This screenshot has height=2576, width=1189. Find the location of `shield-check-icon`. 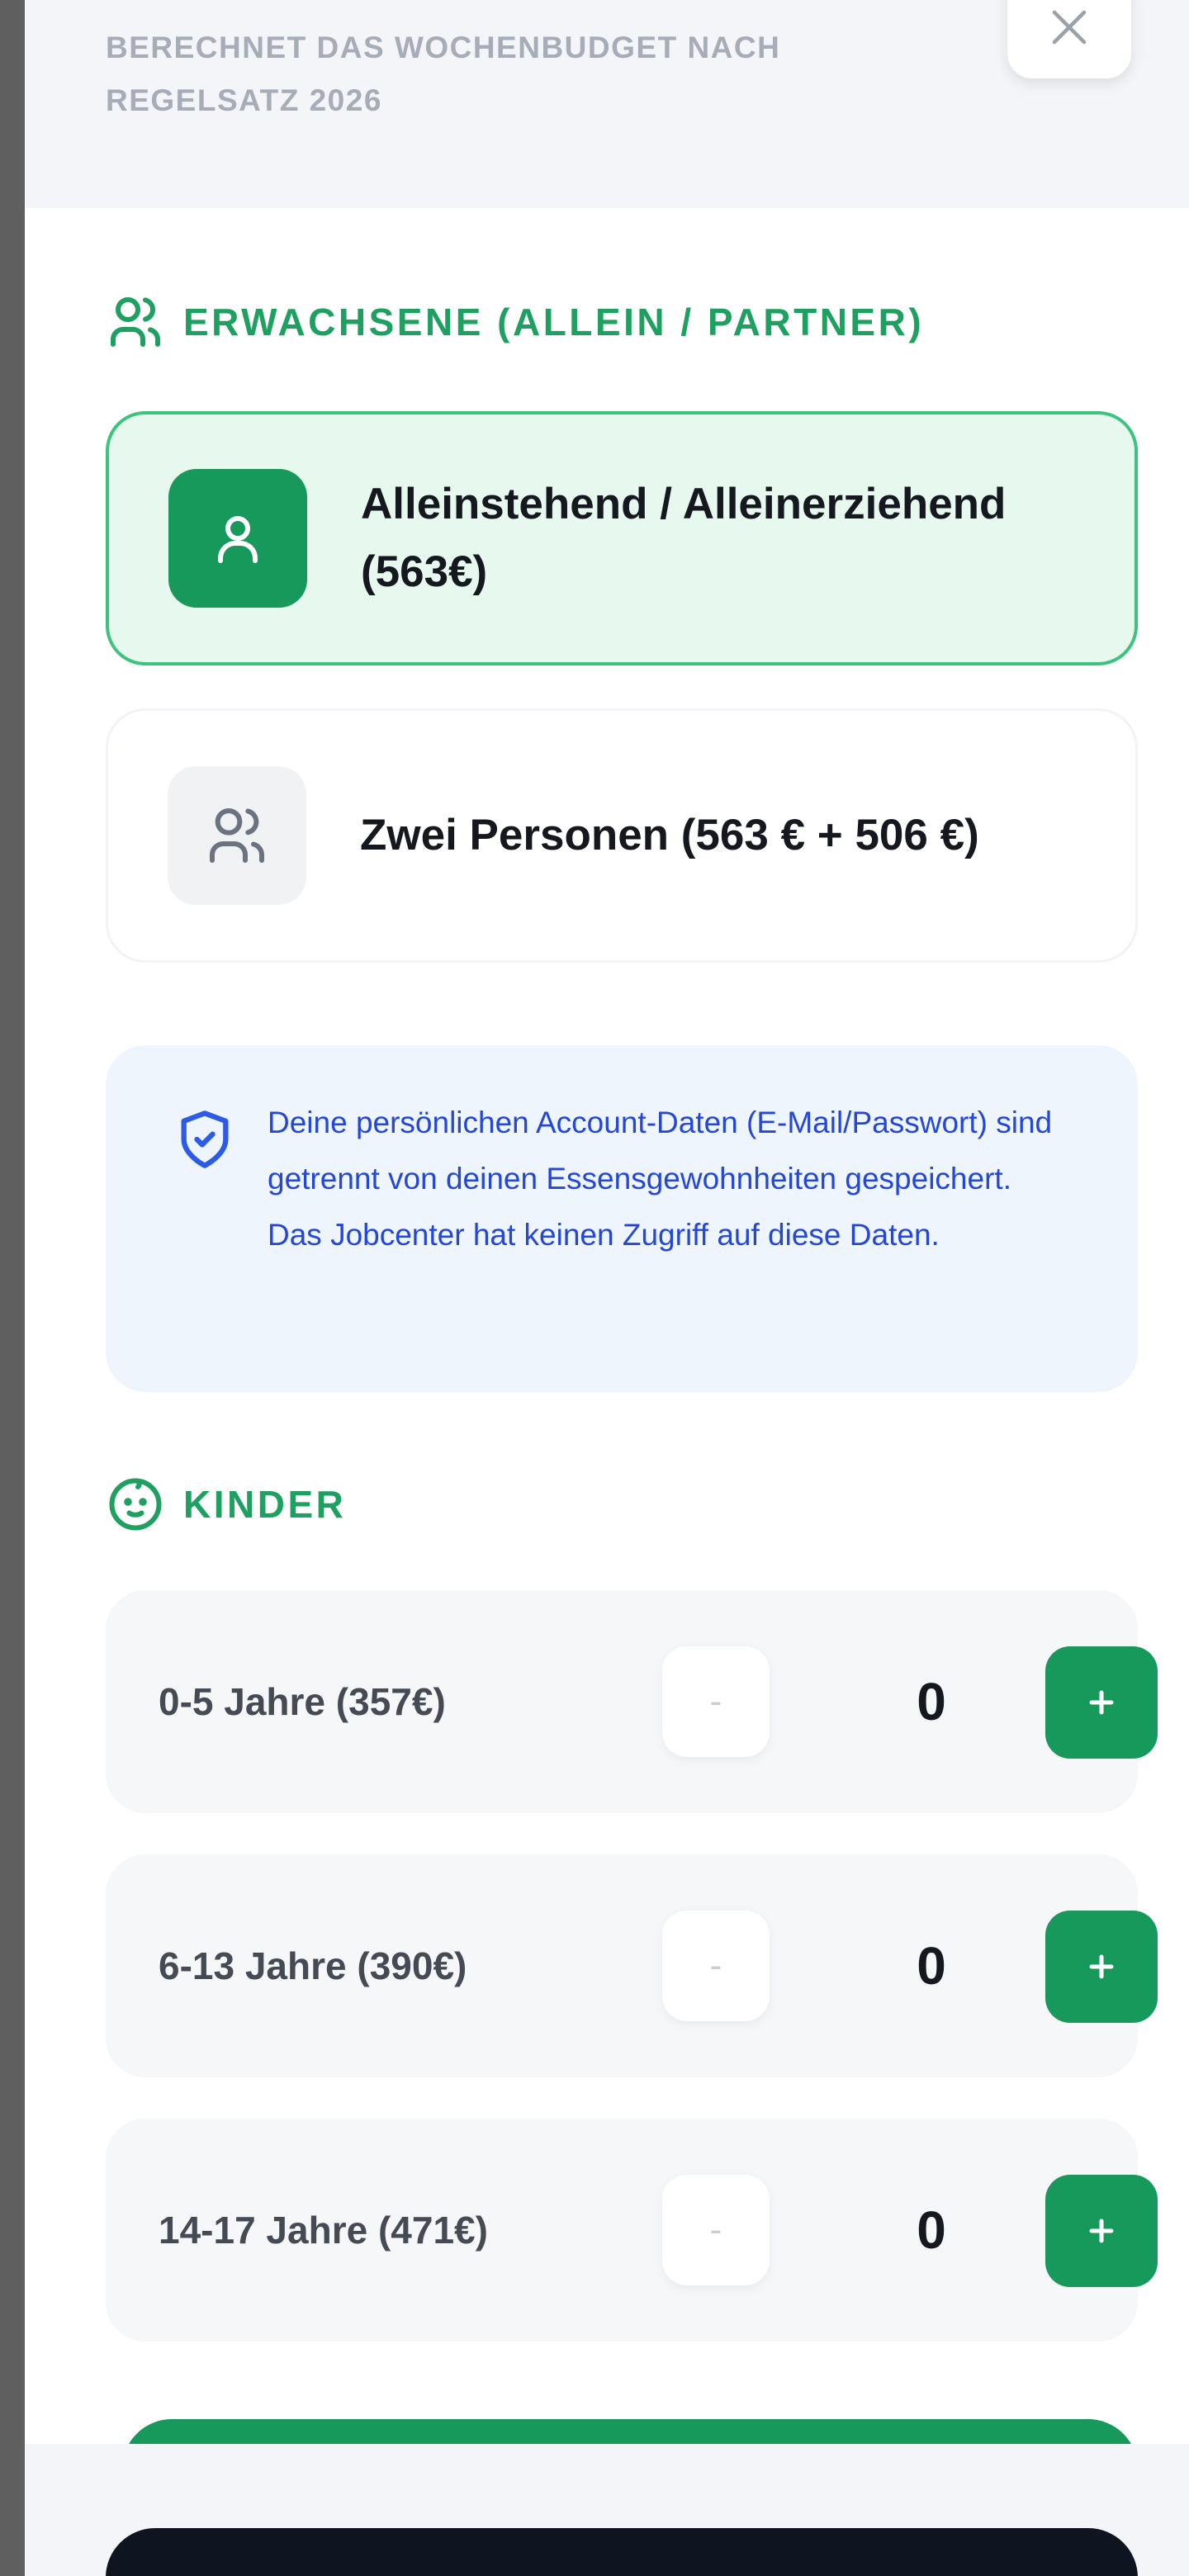

shield-check-icon is located at coordinates (205, 1139).